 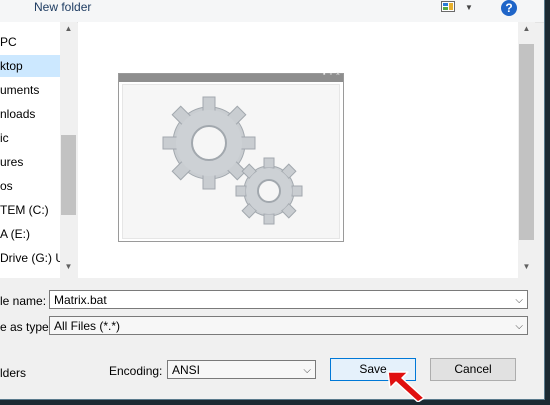 I want to click on nav-item-this-pc: PC, so click(x=8, y=42).